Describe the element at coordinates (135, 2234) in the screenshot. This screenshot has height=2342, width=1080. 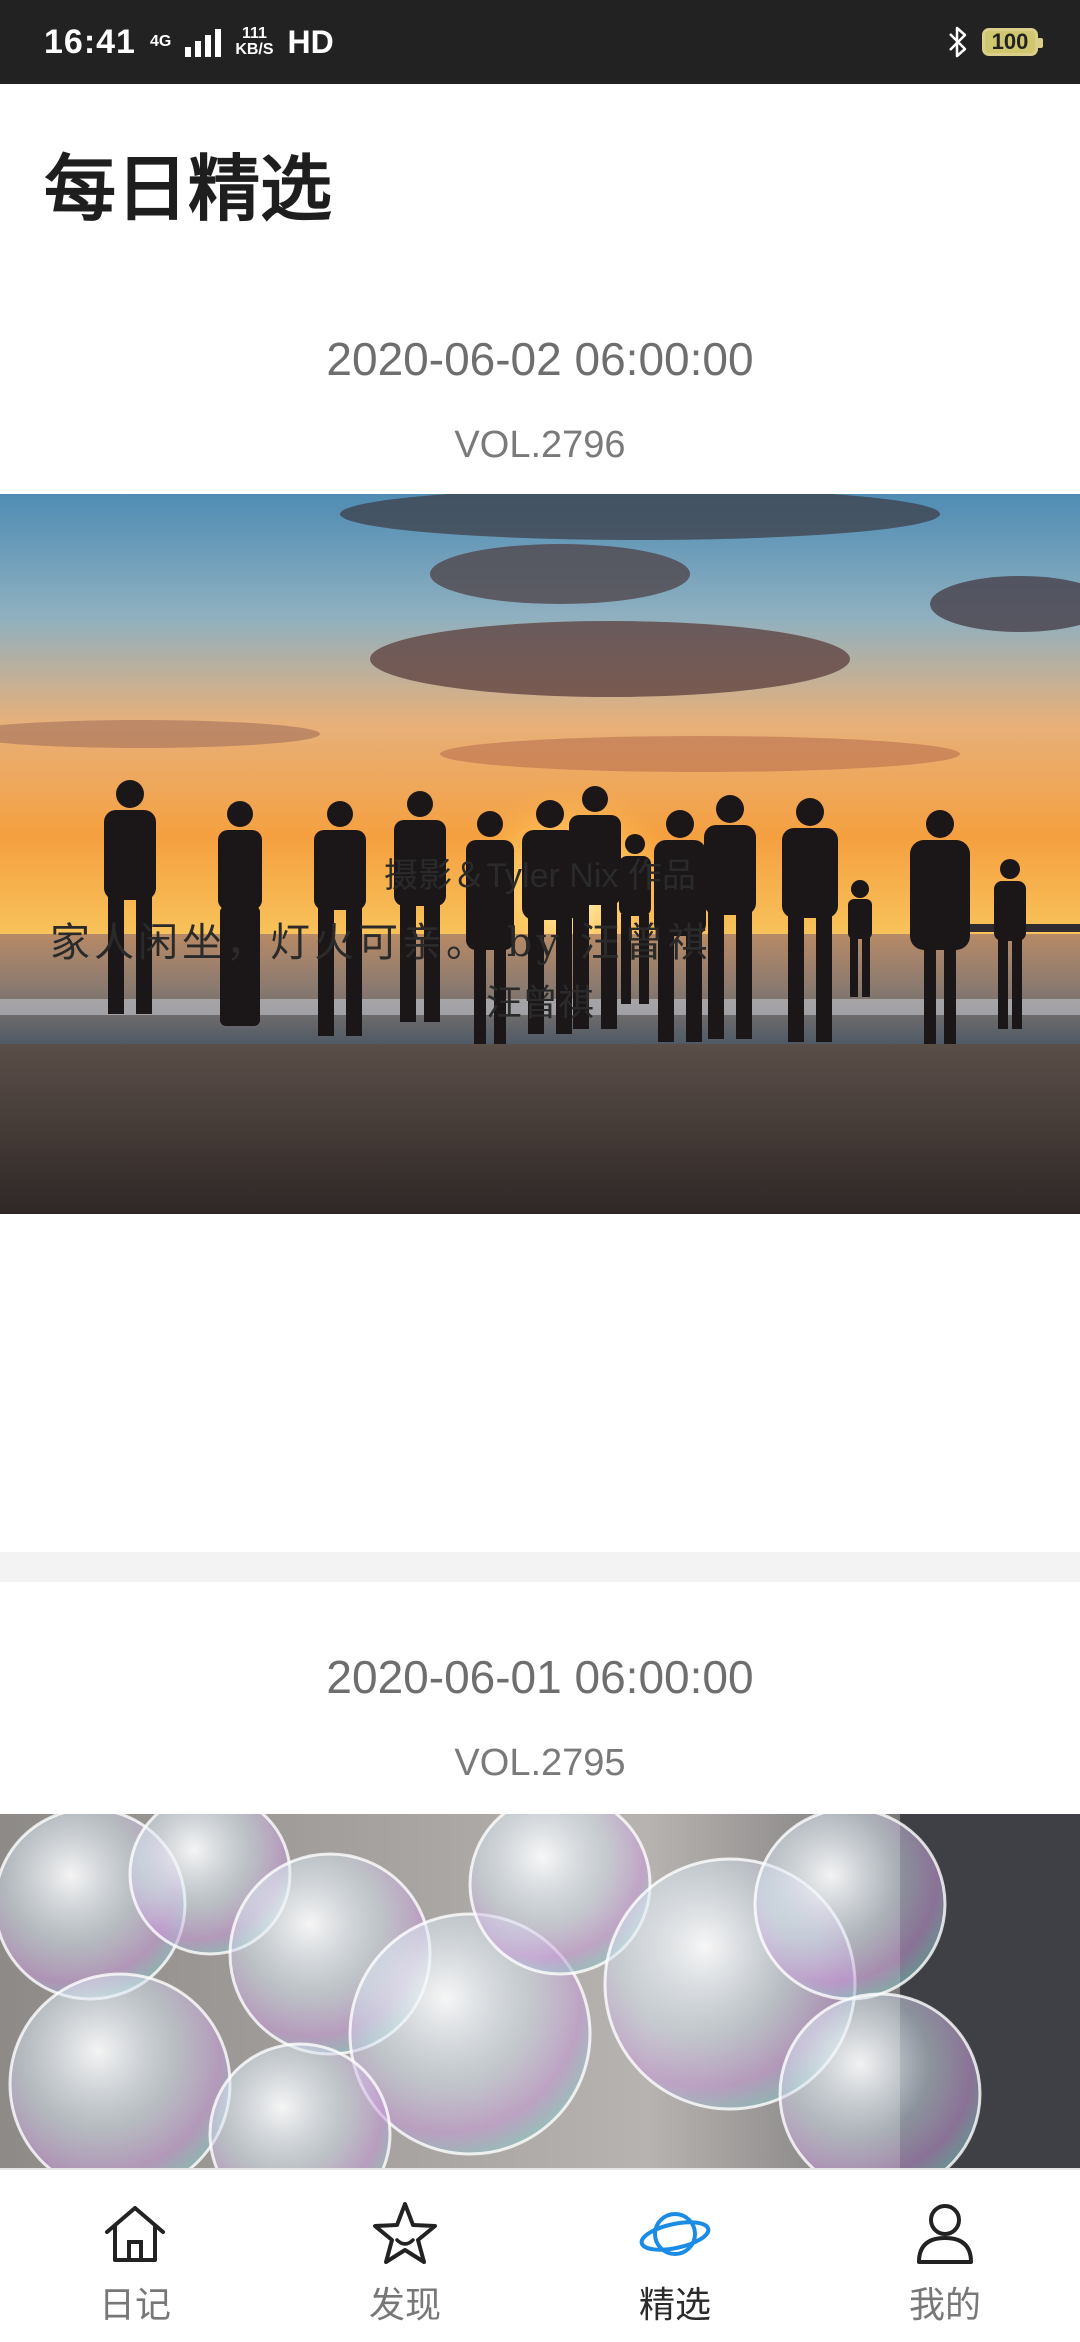
I see `home-icon` at that location.